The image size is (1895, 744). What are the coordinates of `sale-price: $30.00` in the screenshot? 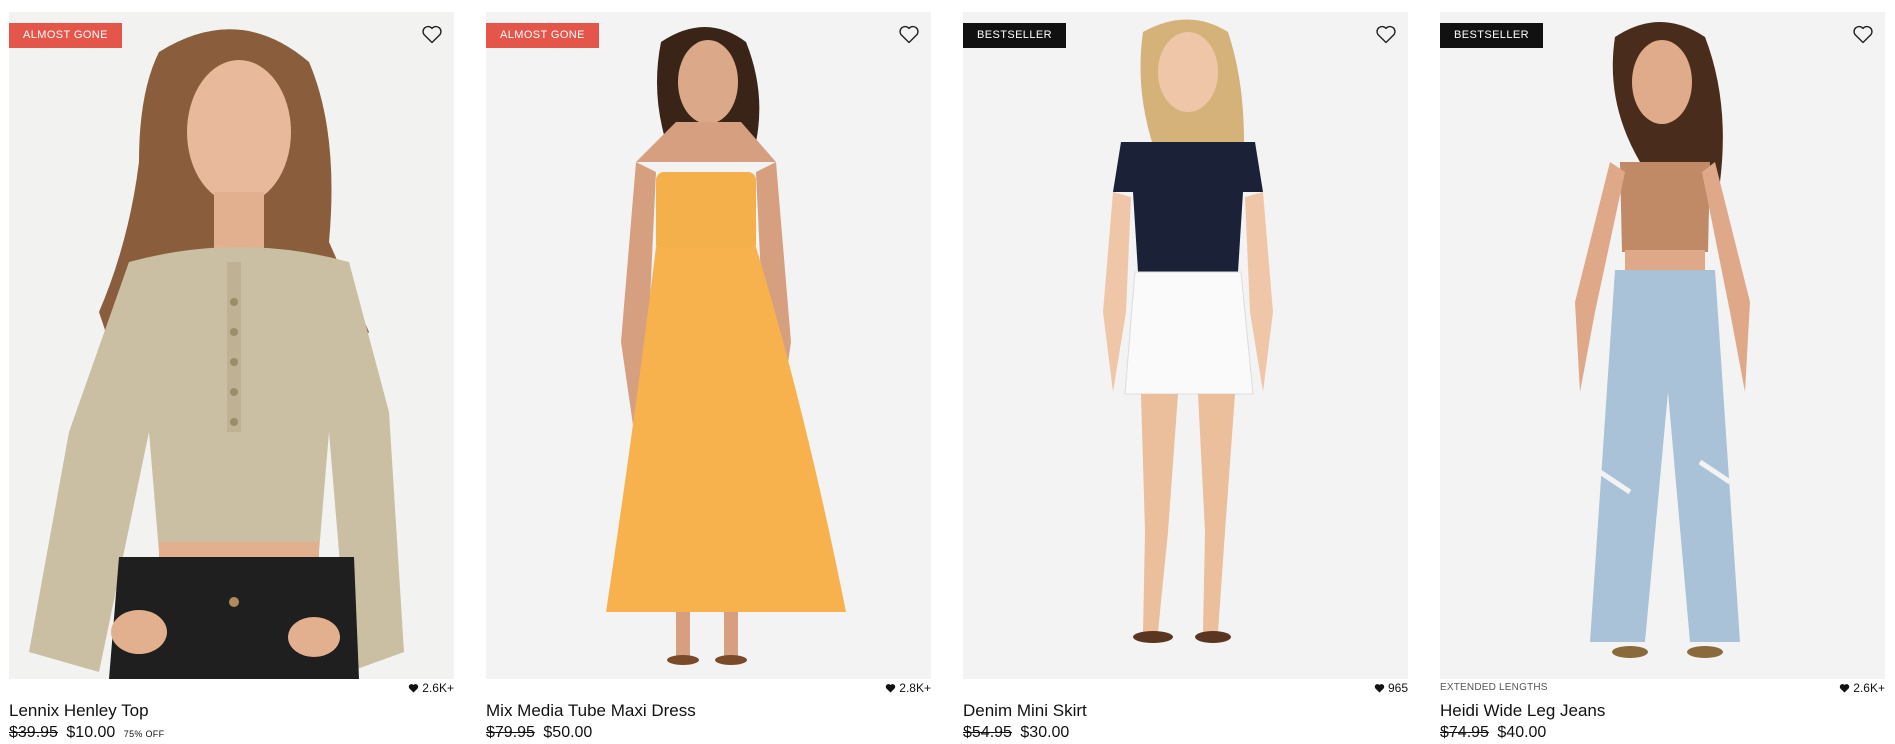 It's located at (1045, 732).